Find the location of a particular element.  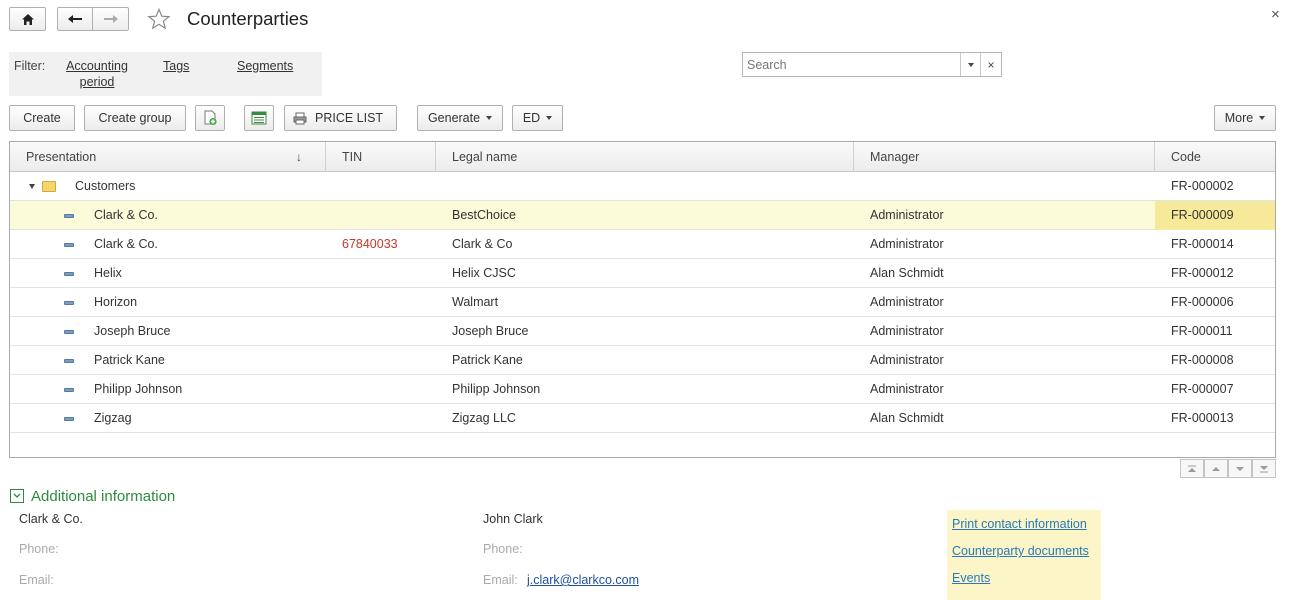

cell-legal-name: Zigzag LLC is located at coordinates (484, 418).